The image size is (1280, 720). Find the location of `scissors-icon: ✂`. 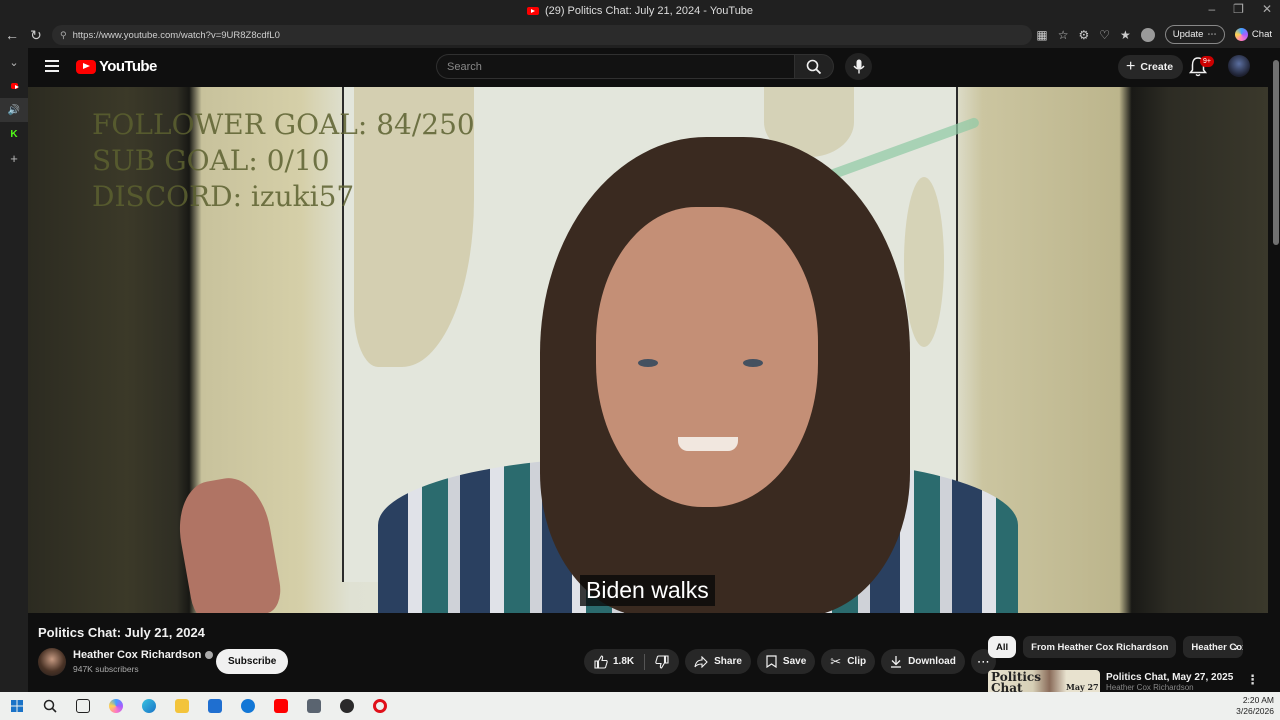

scissors-icon: ✂ is located at coordinates (836, 661).